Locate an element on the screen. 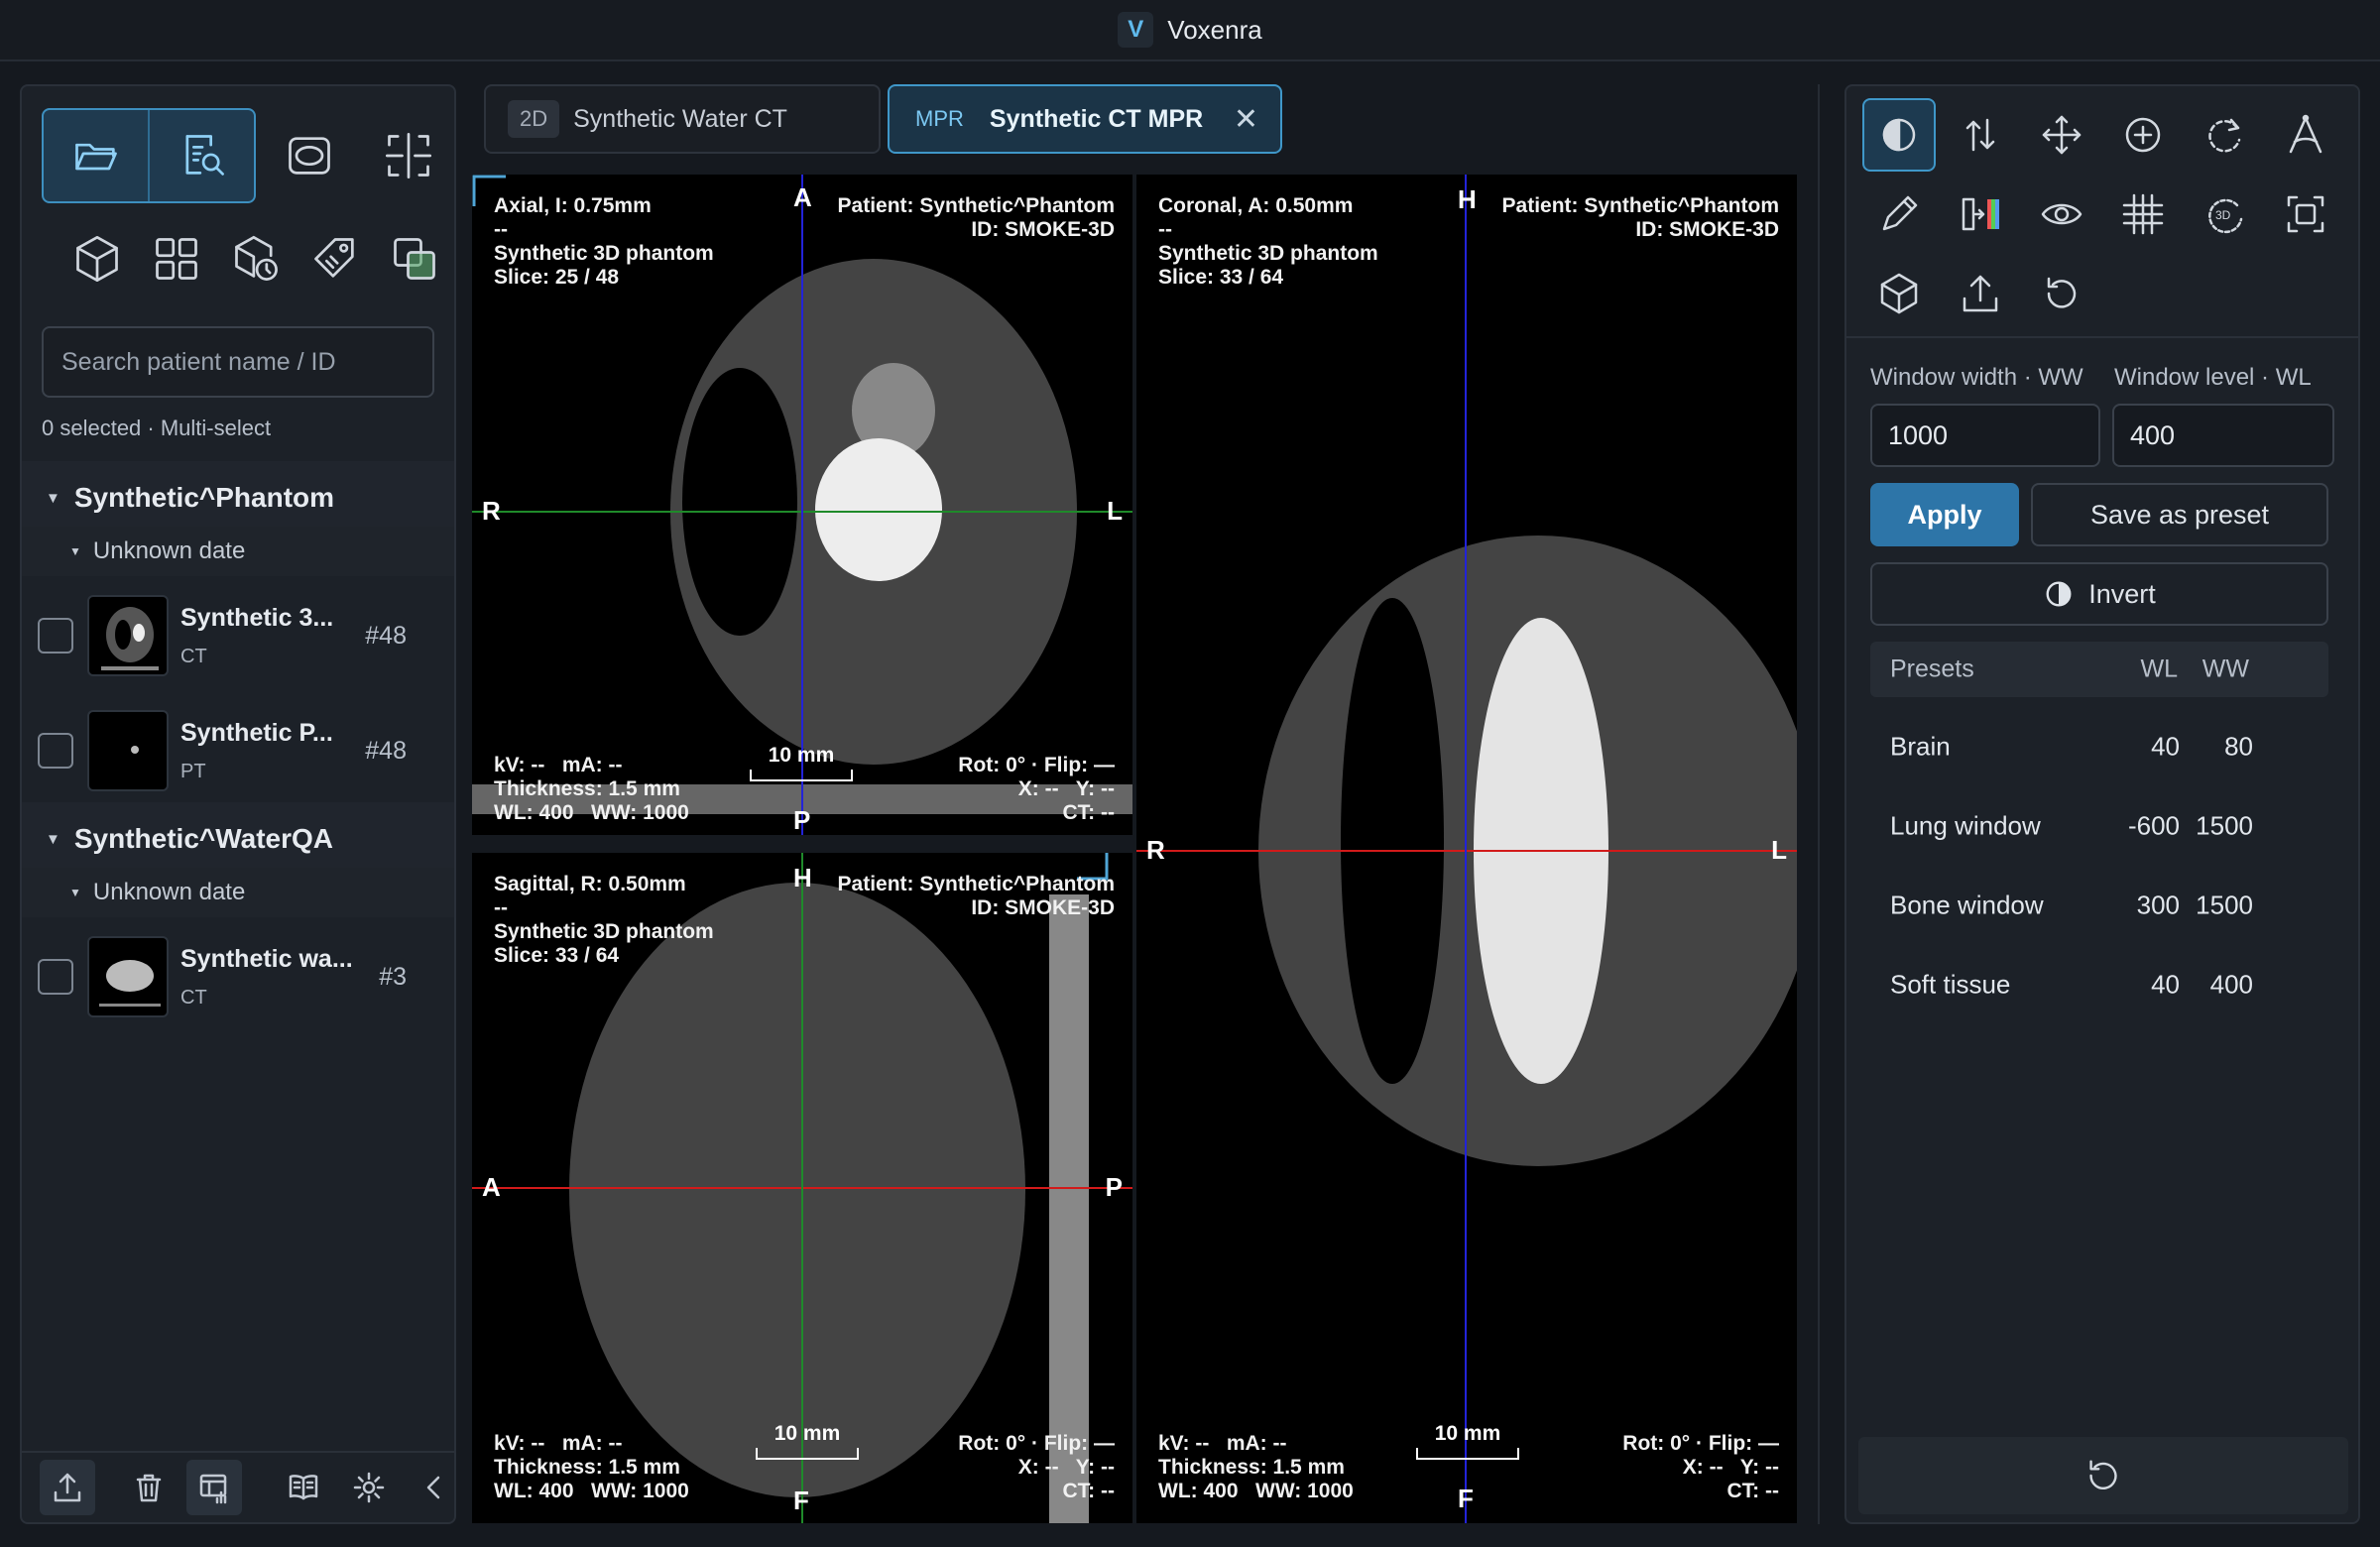 The width and height of the screenshot is (2380, 1547). window-level-input is located at coordinates (2223, 435).